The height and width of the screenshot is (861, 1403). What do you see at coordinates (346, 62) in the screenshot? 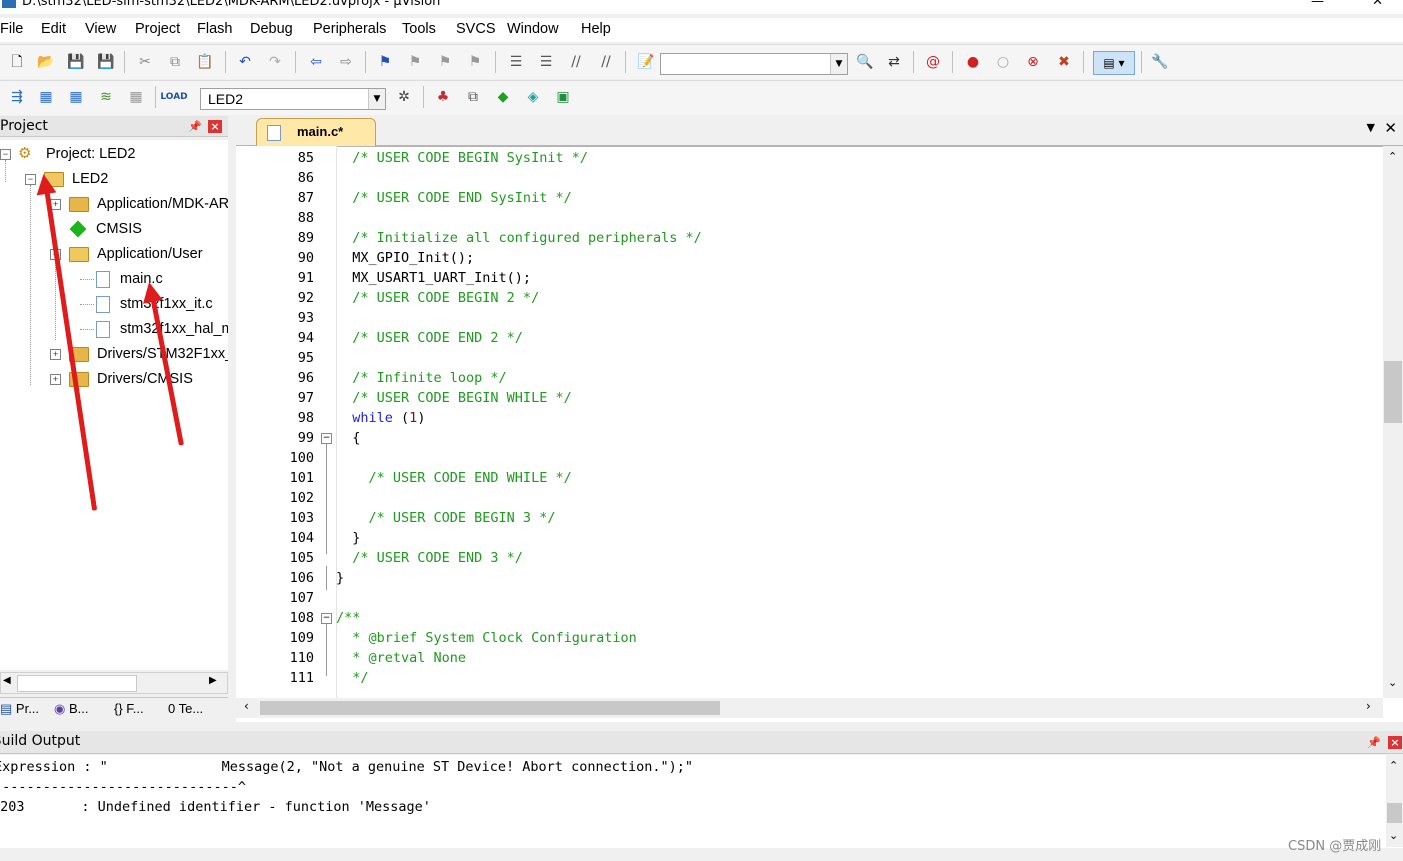
I see `navigate-forward-icon: ⇨` at bounding box center [346, 62].